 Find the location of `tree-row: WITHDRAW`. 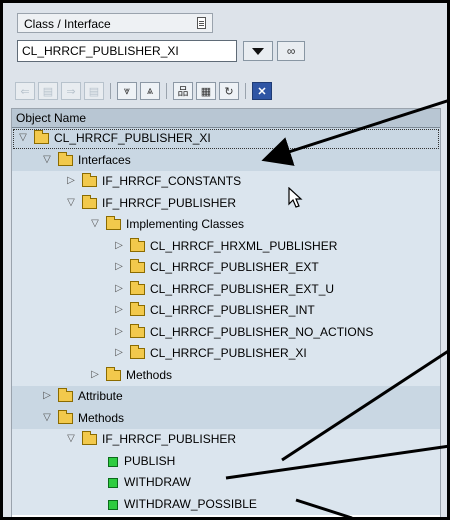

tree-row: WITHDRAW is located at coordinates (226, 483).